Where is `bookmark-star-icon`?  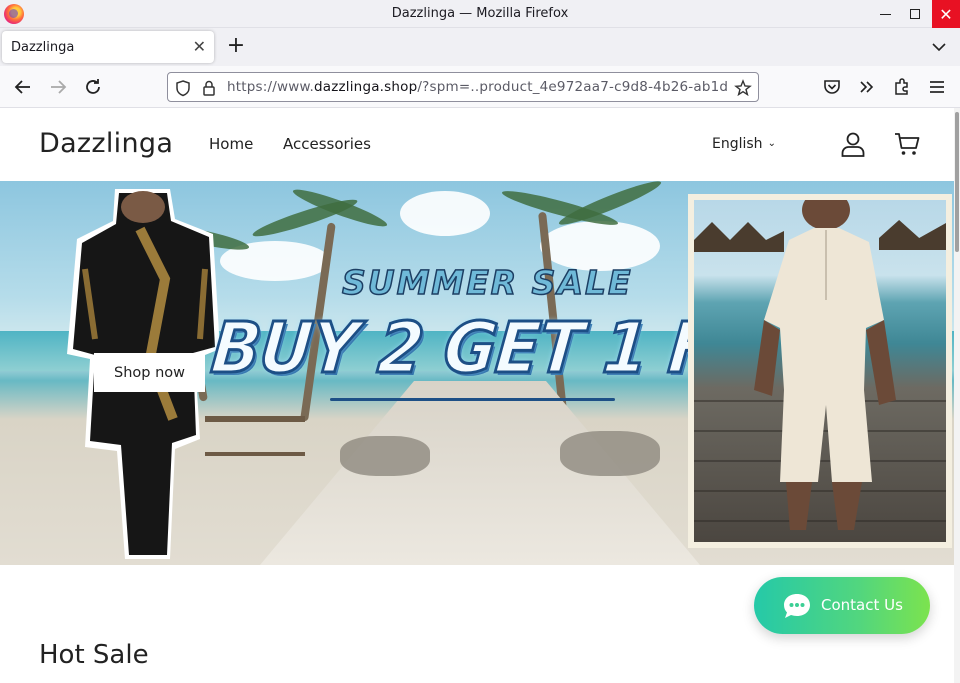 bookmark-star-icon is located at coordinates (743, 88).